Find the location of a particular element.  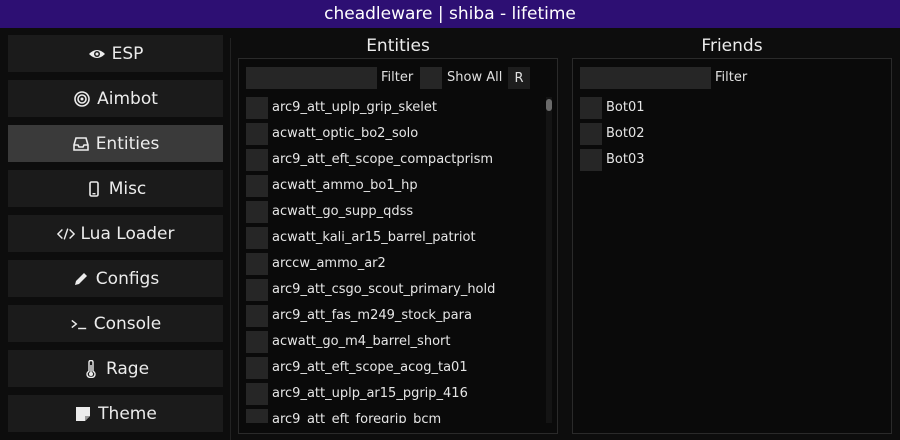

thermometer-icon is located at coordinates (91, 368).